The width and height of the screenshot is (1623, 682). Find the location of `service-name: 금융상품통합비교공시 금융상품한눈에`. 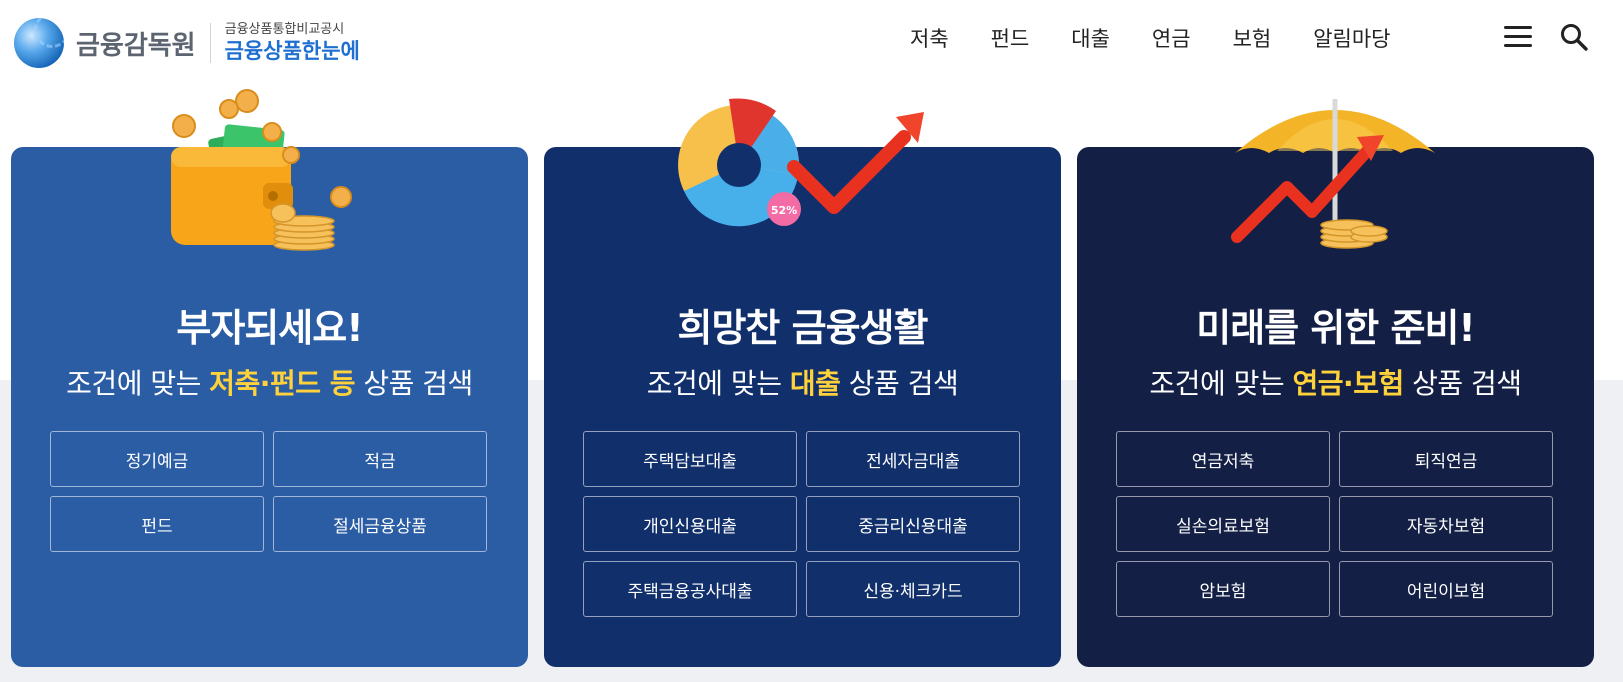

service-name: 금융상품통합비교공시 금융상품한눈에 is located at coordinates (292, 42).